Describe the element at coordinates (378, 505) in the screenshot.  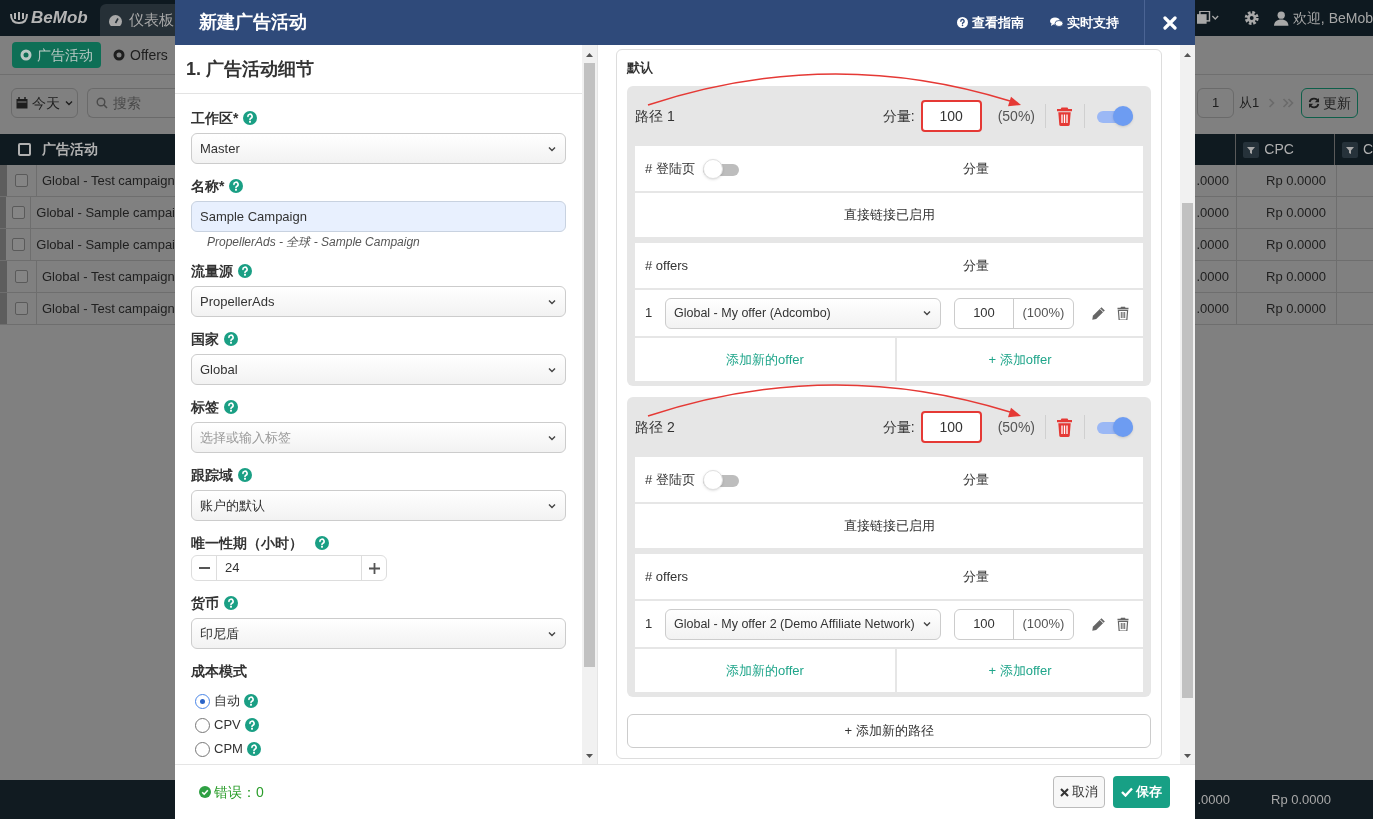
I see `select-field: 账户的默认` at that location.